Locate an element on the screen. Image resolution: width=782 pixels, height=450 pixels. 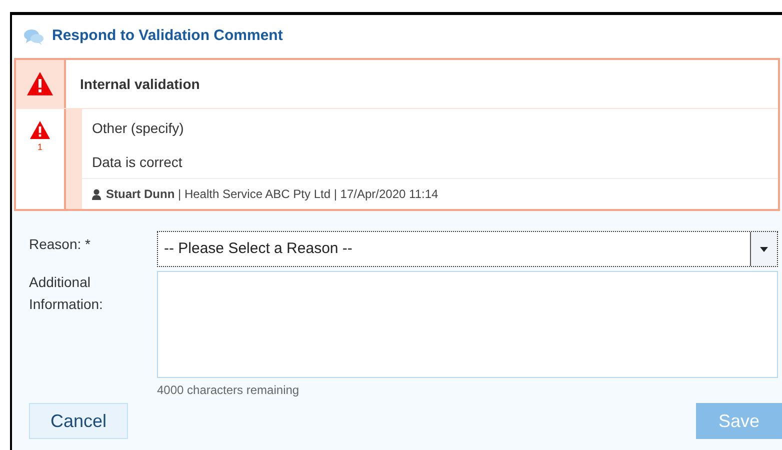
comment-text: Data is correct is located at coordinates (430, 163).